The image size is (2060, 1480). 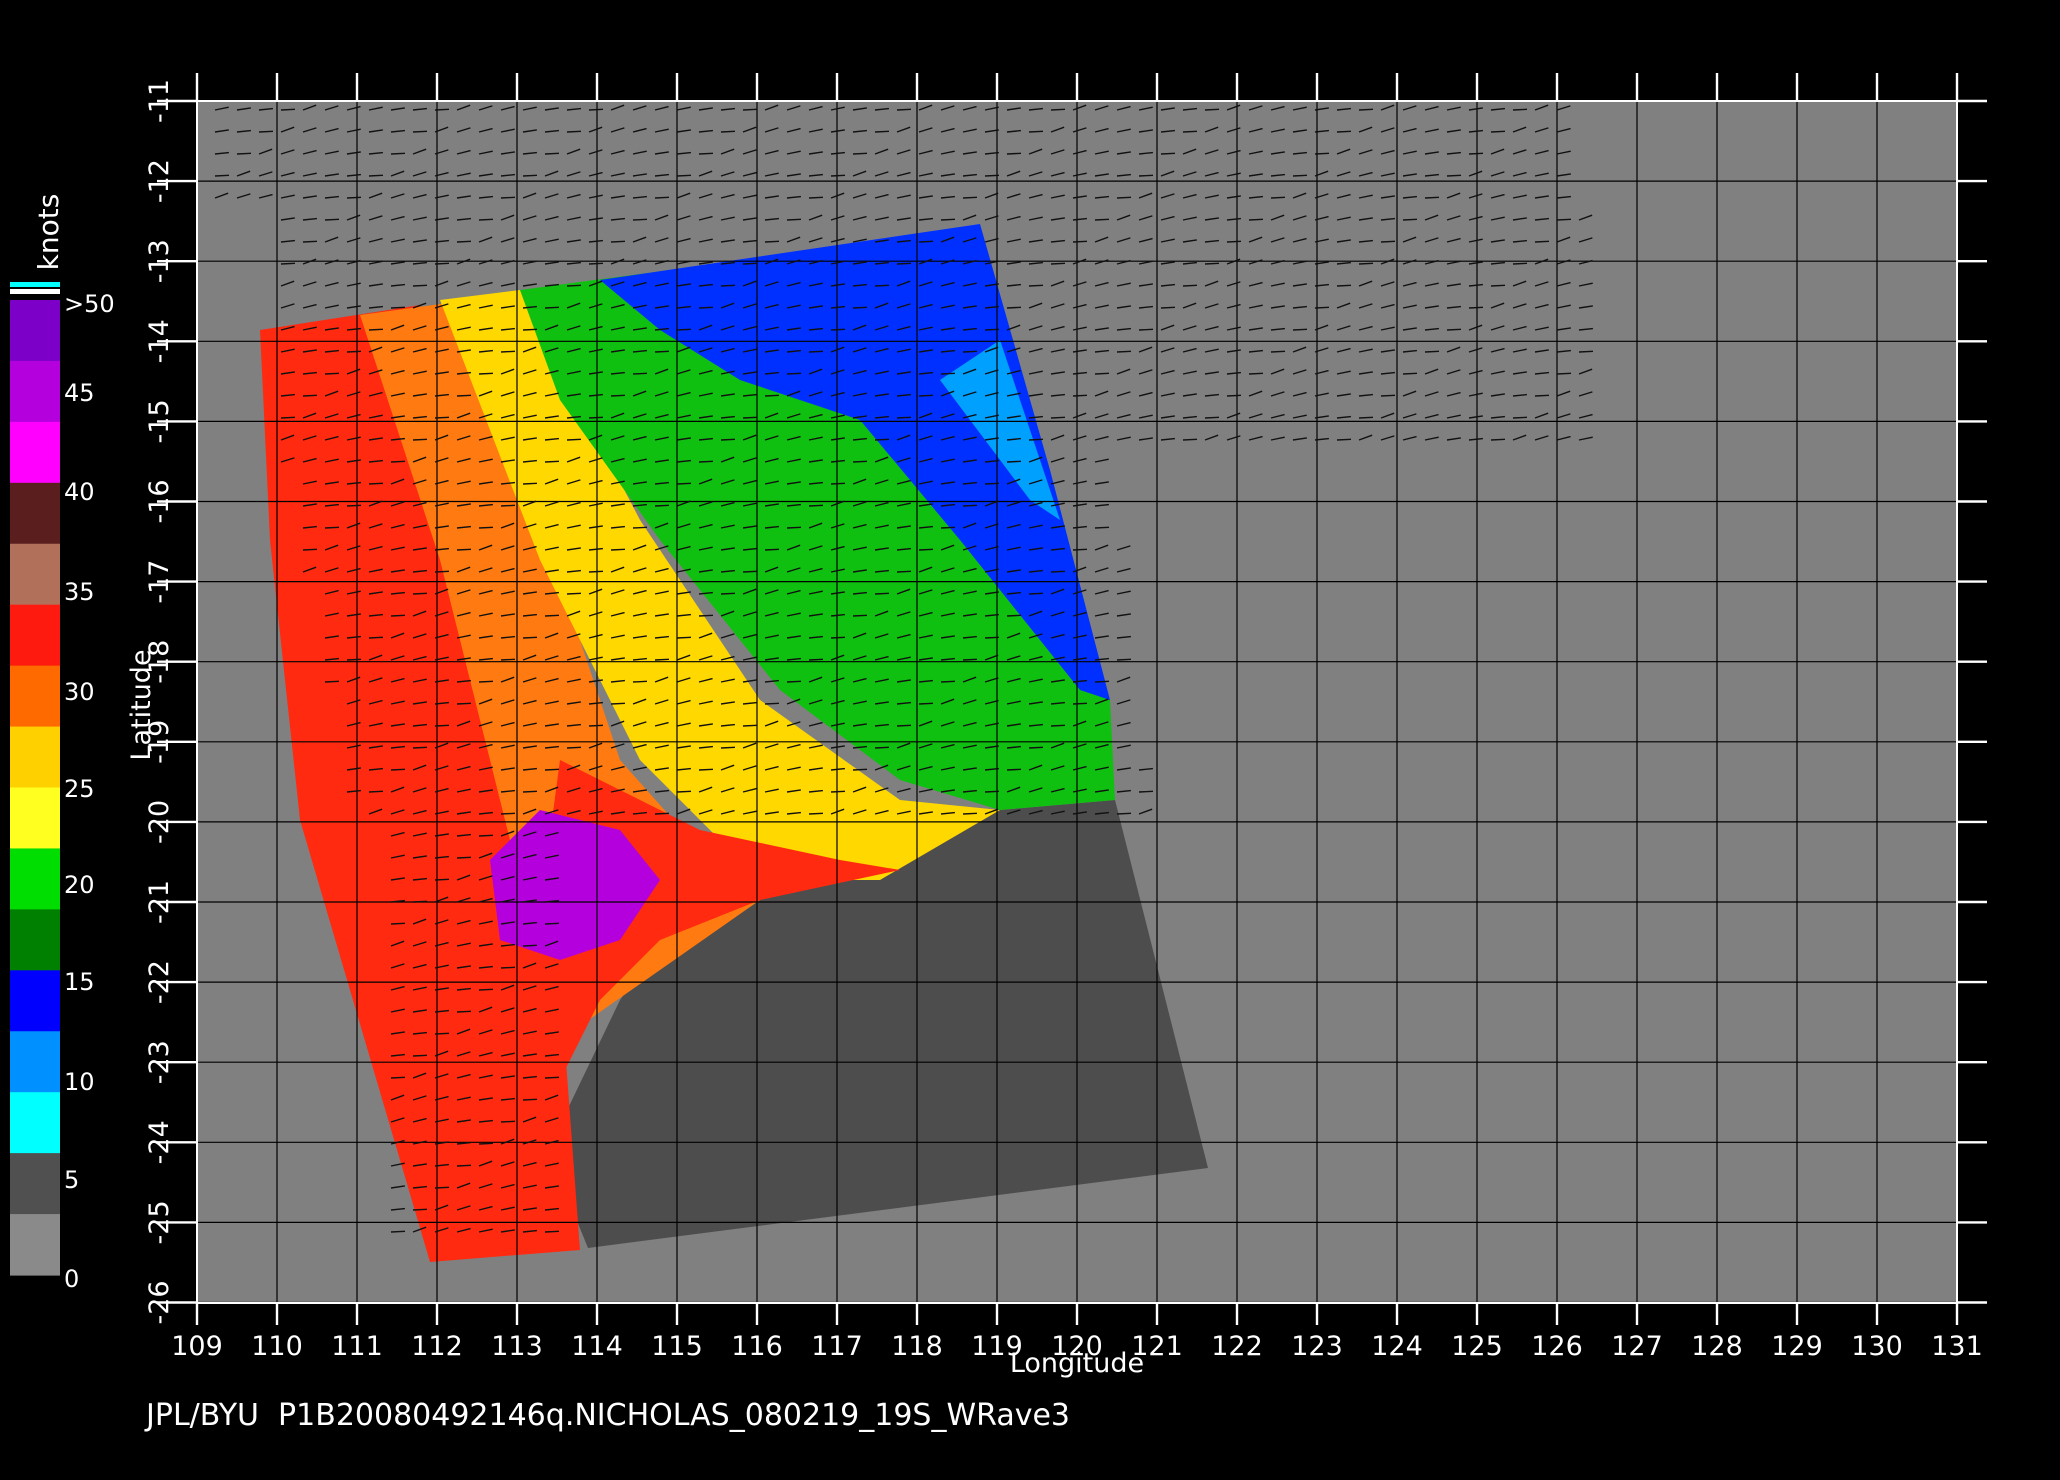 I want to click on legend-label: 25, so click(x=79, y=789).